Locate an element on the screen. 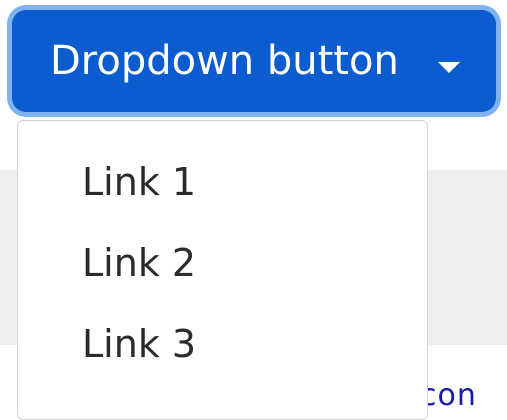  dropdown-button-label: Dropdown button is located at coordinates (224, 61).